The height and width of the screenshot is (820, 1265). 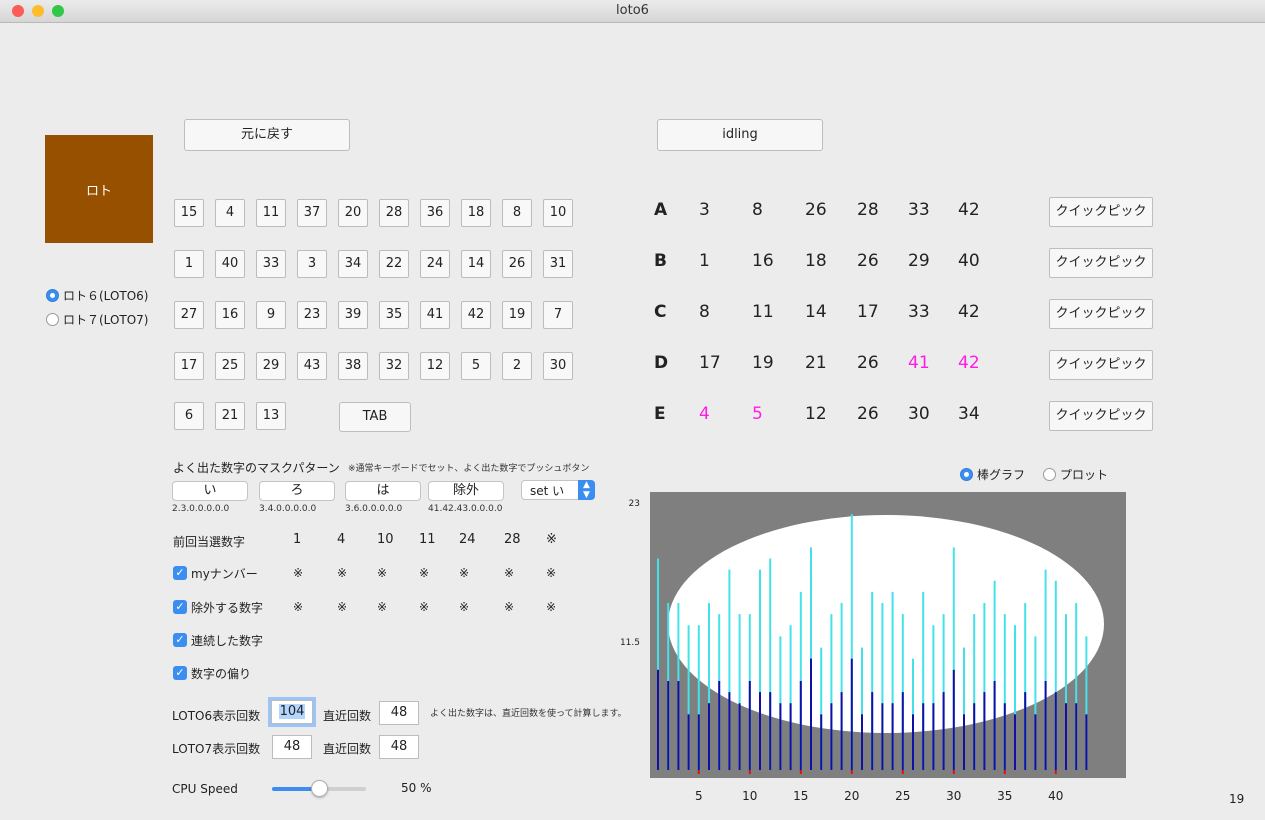 What do you see at coordinates (868, 312) in the screenshot?
I see `pick-number: 17` at bounding box center [868, 312].